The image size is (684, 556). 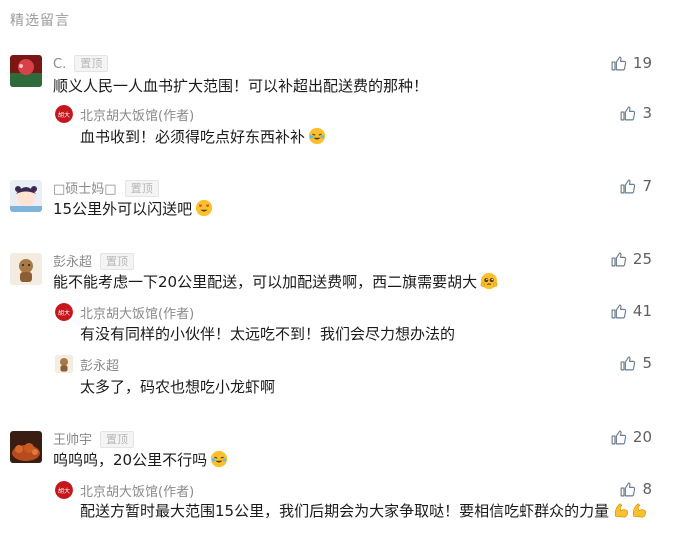 I want to click on like-count: 8, so click(x=647, y=489).